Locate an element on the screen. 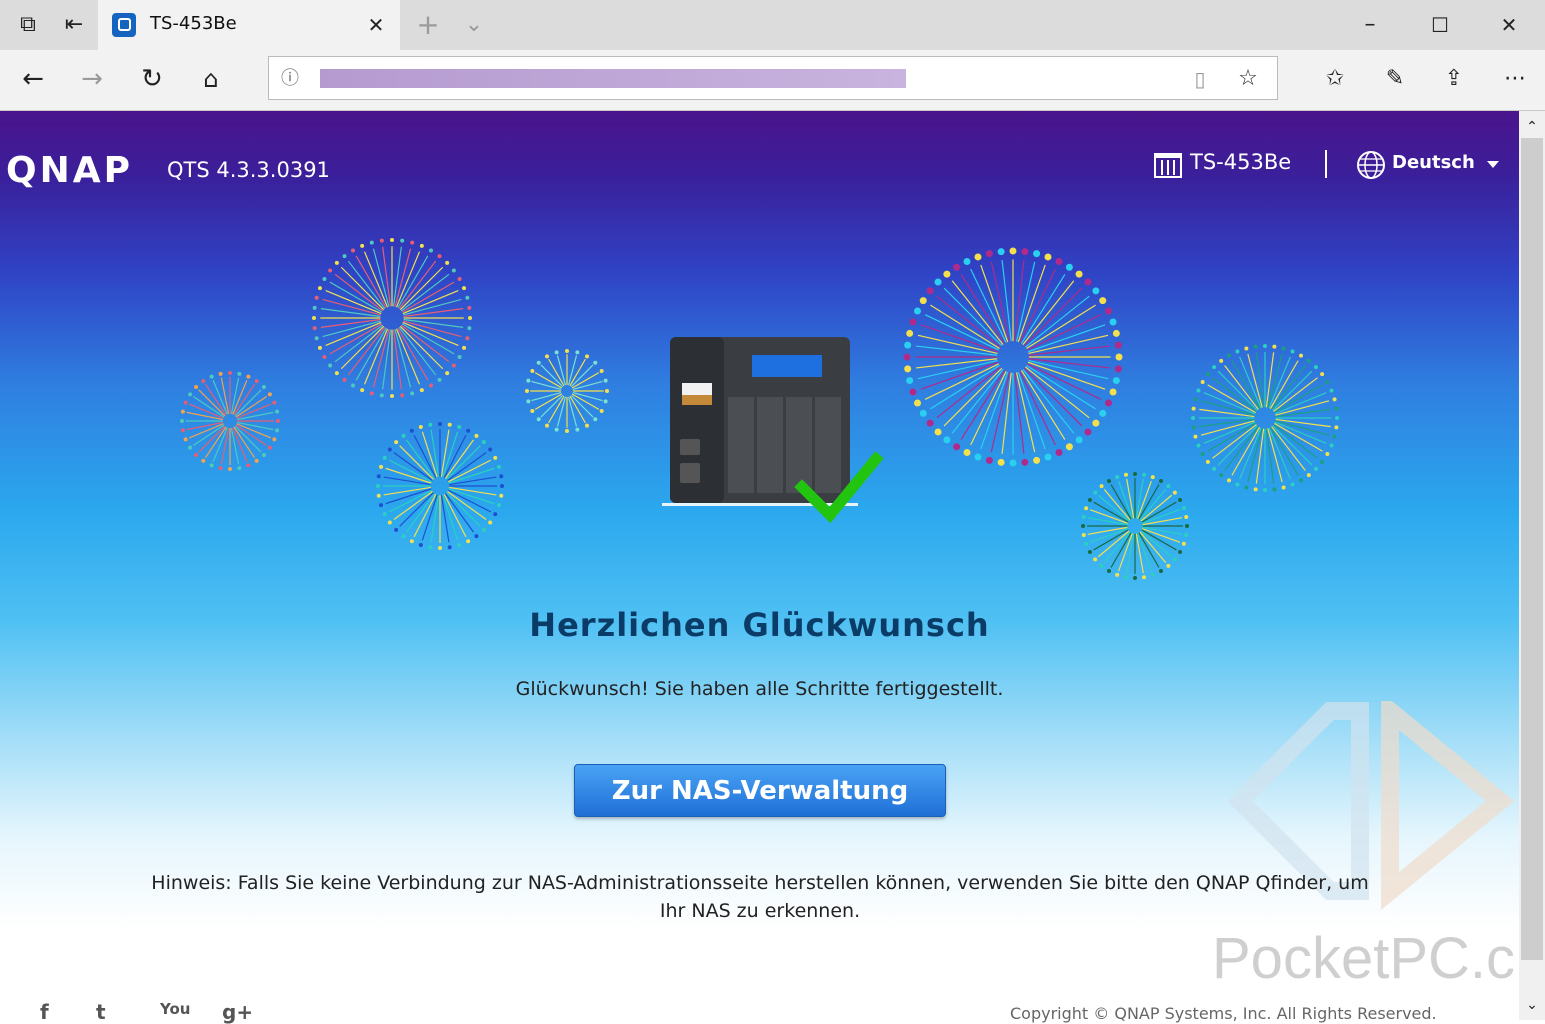  language-dropdown-caret-icon is located at coordinates (1493, 164).